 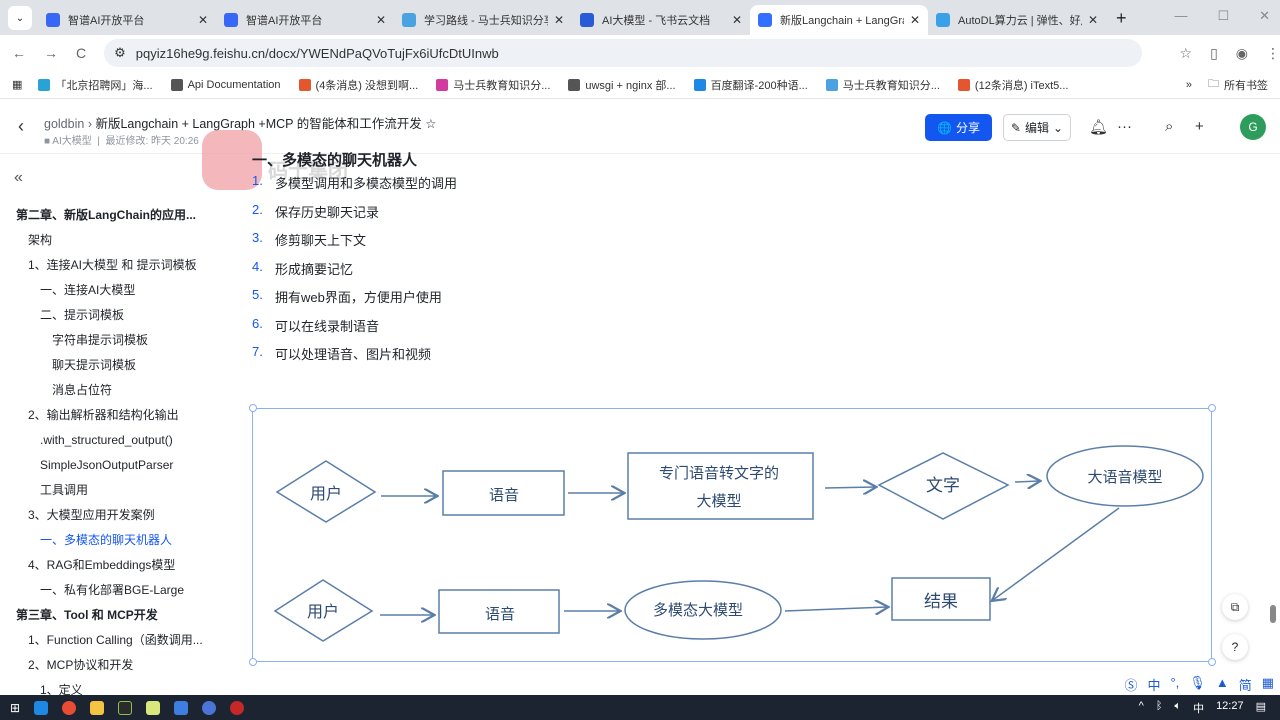 I want to click on apps-icon: ▦, so click(x=17, y=84).